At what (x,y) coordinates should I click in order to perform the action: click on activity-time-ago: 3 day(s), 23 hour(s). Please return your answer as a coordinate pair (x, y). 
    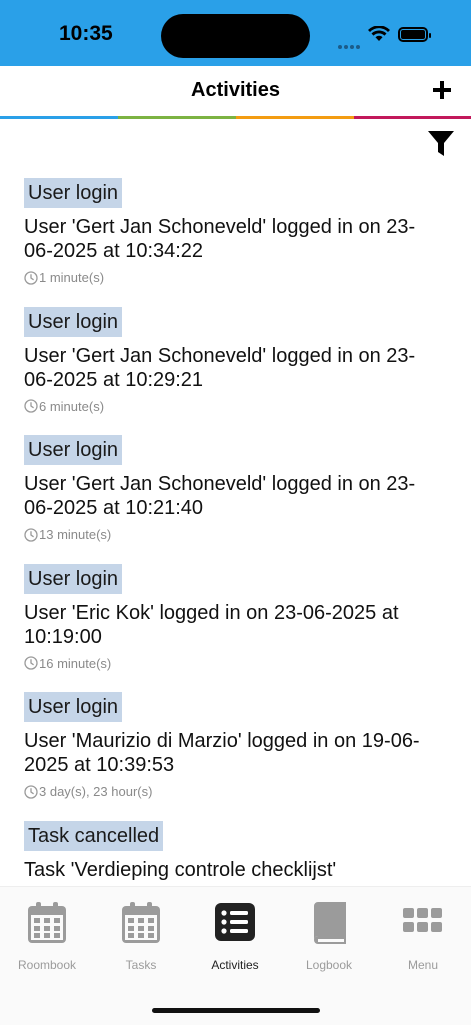
    Looking at the image, I should click on (247, 791).